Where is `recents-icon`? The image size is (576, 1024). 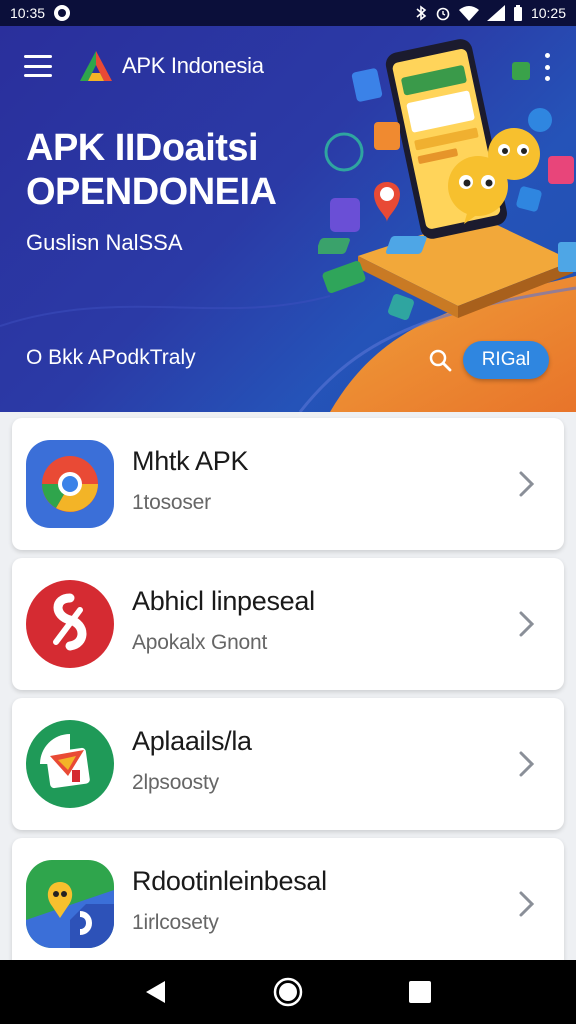 recents-icon is located at coordinates (420, 992).